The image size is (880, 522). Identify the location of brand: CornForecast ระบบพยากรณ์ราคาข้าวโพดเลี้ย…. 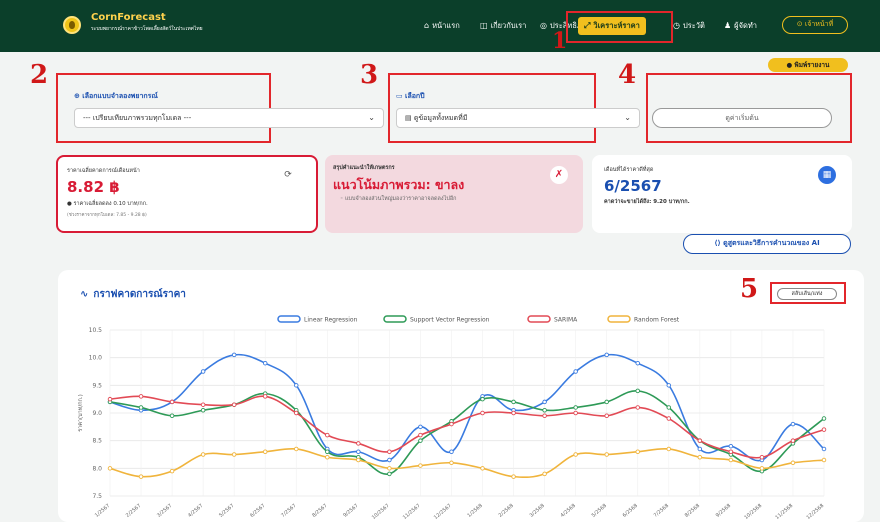
(147, 22).